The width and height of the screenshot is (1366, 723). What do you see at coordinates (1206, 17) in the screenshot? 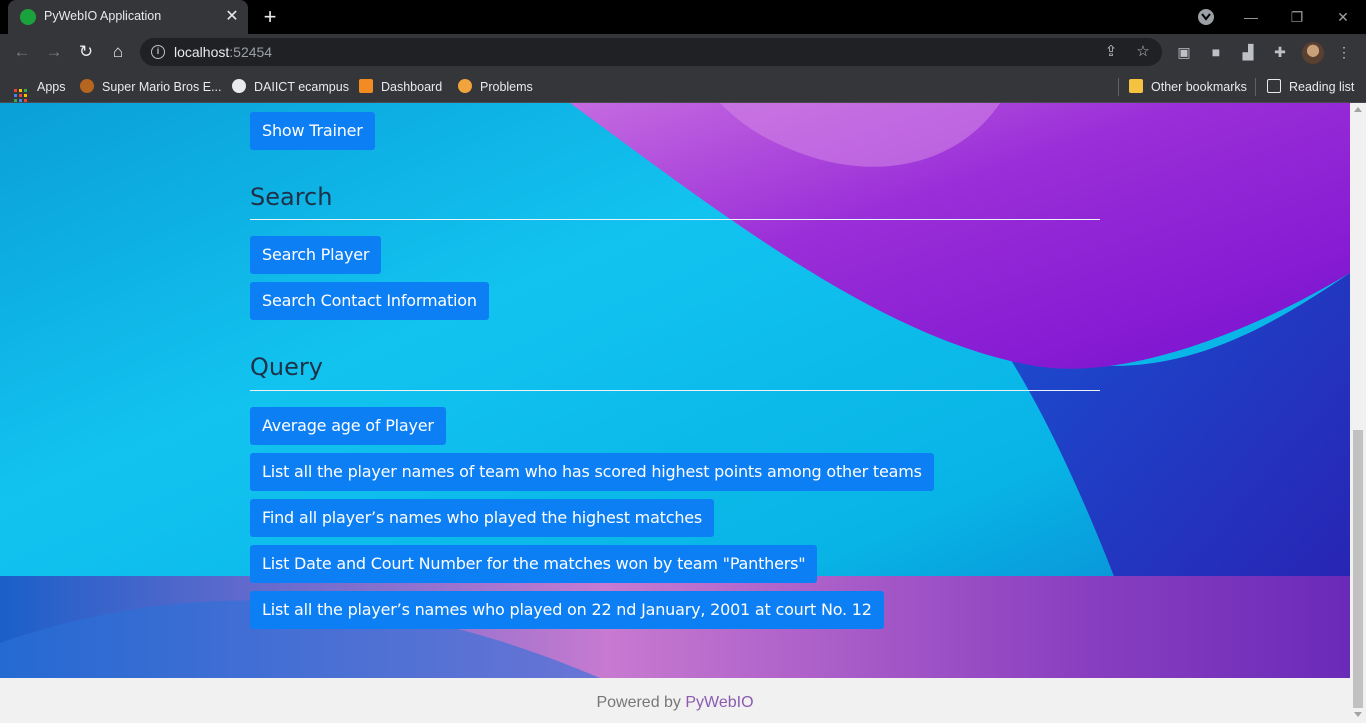
I see `tab-search-icon` at bounding box center [1206, 17].